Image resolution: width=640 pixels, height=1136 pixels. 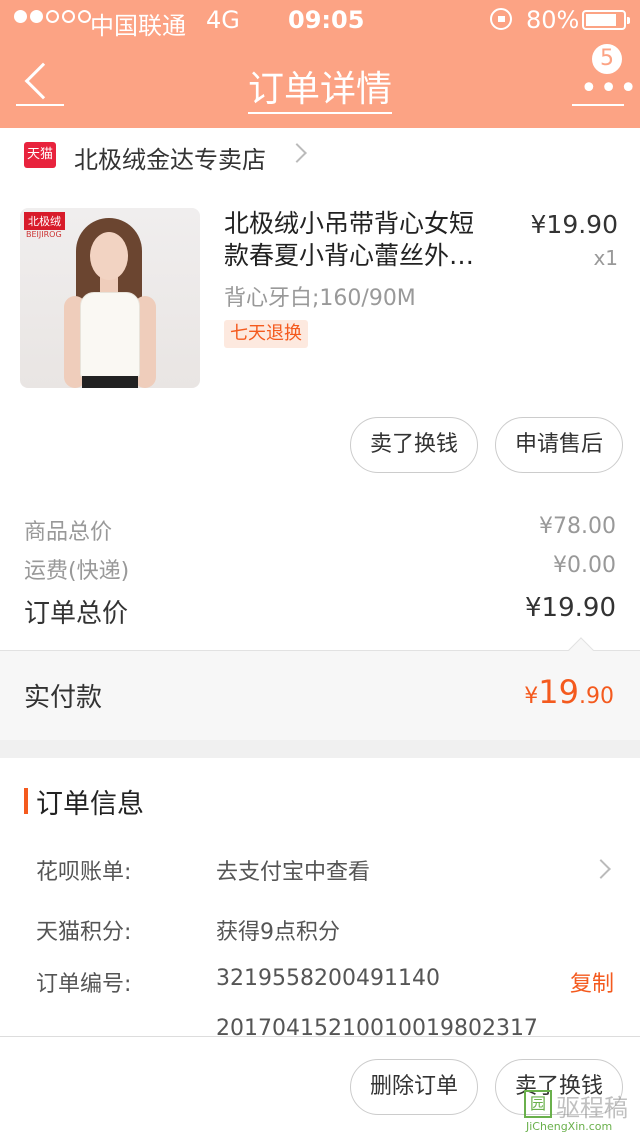 I want to click on watermark: 园 驱程稿 JiChengXin.com, so click(x=580, y=1112).